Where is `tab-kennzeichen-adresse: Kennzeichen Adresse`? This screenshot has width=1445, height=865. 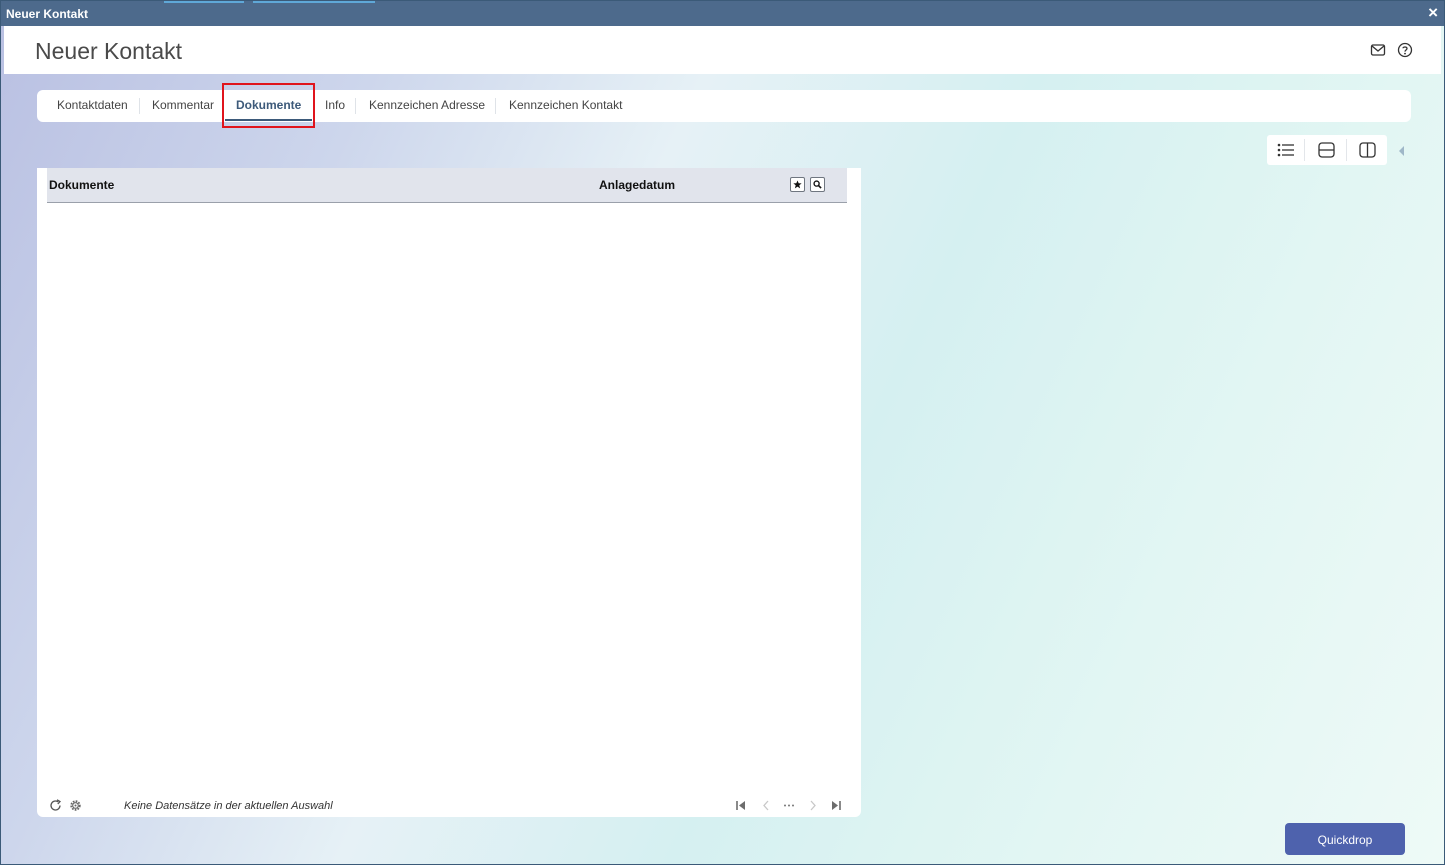 tab-kennzeichen-adresse: Kennzeichen Adresse is located at coordinates (427, 105).